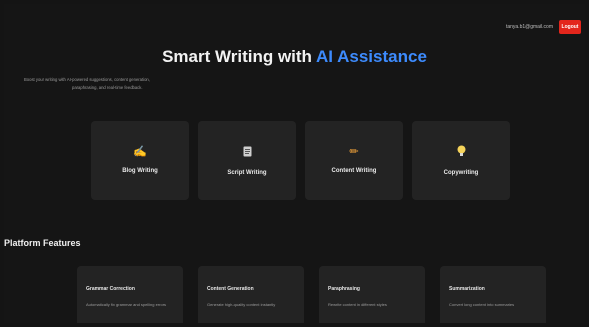 This screenshot has height=327, width=589. What do you see at coordinates (529, 27) in the screenshot?
I see `user-email: tanya.b1@gmail.com` at bounding box center [529, 27].